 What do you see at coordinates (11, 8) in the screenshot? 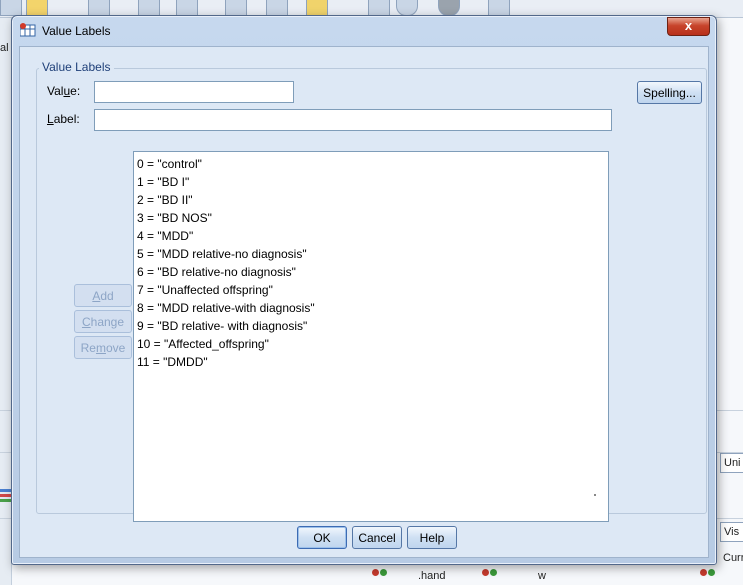
I see `grid-icon` at bounding box center [11, 8].